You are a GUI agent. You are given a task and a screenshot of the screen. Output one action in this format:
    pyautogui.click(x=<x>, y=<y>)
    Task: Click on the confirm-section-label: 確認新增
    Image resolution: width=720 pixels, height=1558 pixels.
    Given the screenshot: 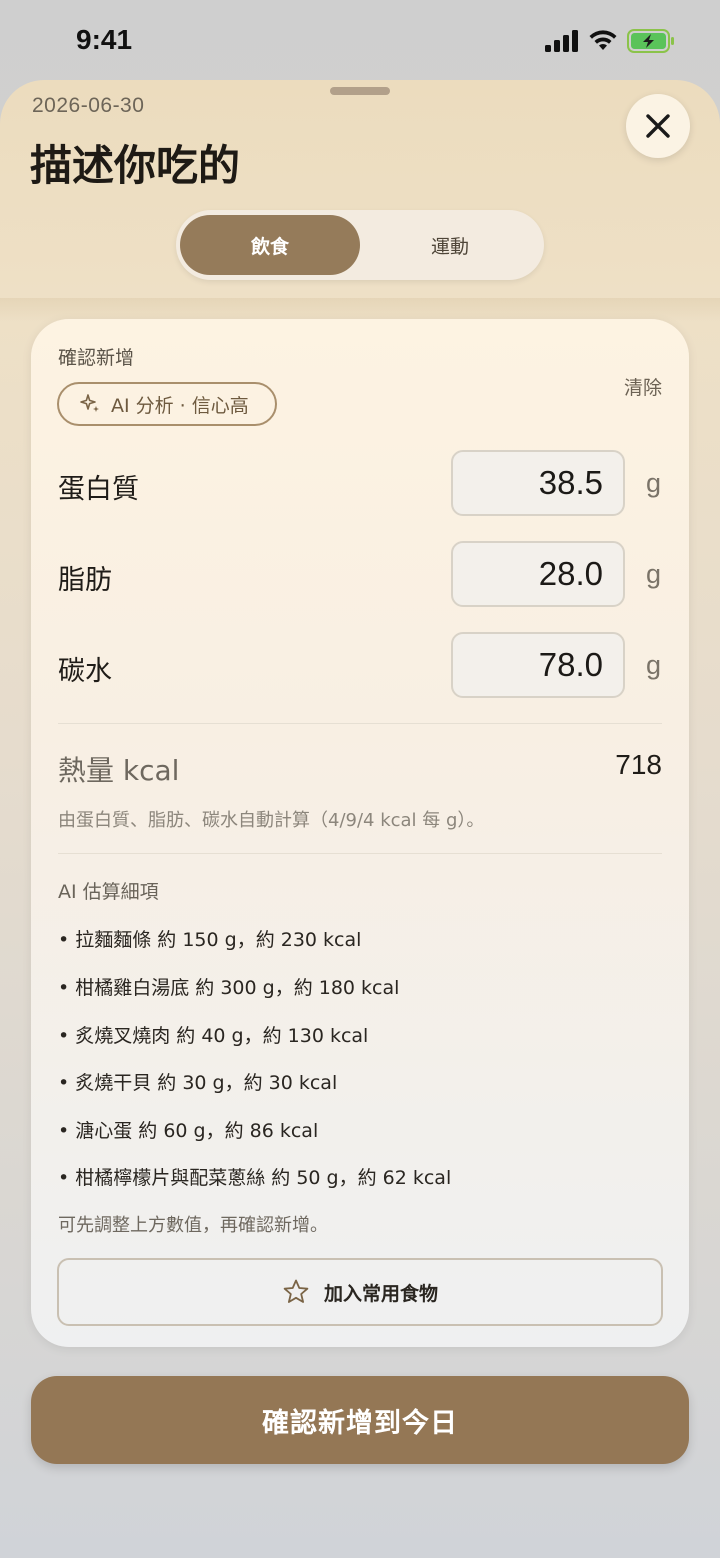 What is the action you would take?
    pyautogui.click(x=96, y=358)
    